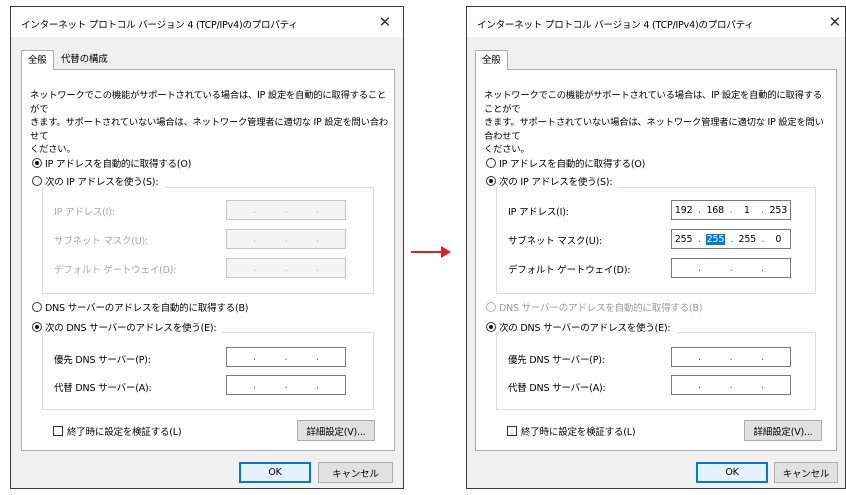  Describe the element at coordinates (683, 239) in the screenshot. I see `subnet-octet-1: 255` at that location.